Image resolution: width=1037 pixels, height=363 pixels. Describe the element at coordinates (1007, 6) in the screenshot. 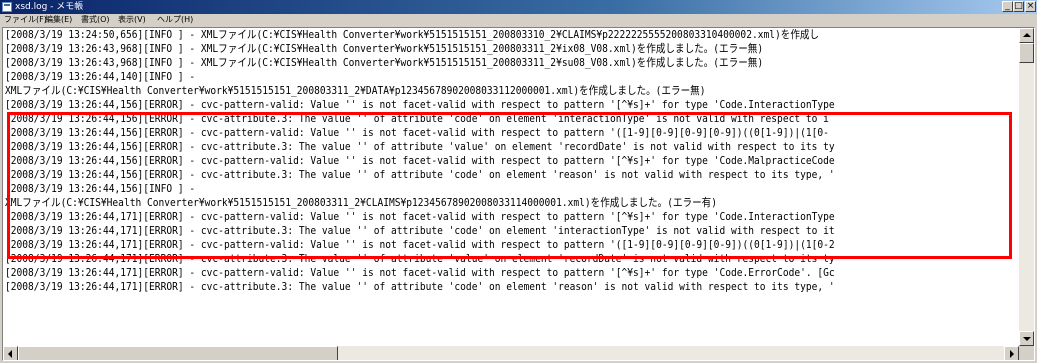

I see `minimize-button: _` at that location.